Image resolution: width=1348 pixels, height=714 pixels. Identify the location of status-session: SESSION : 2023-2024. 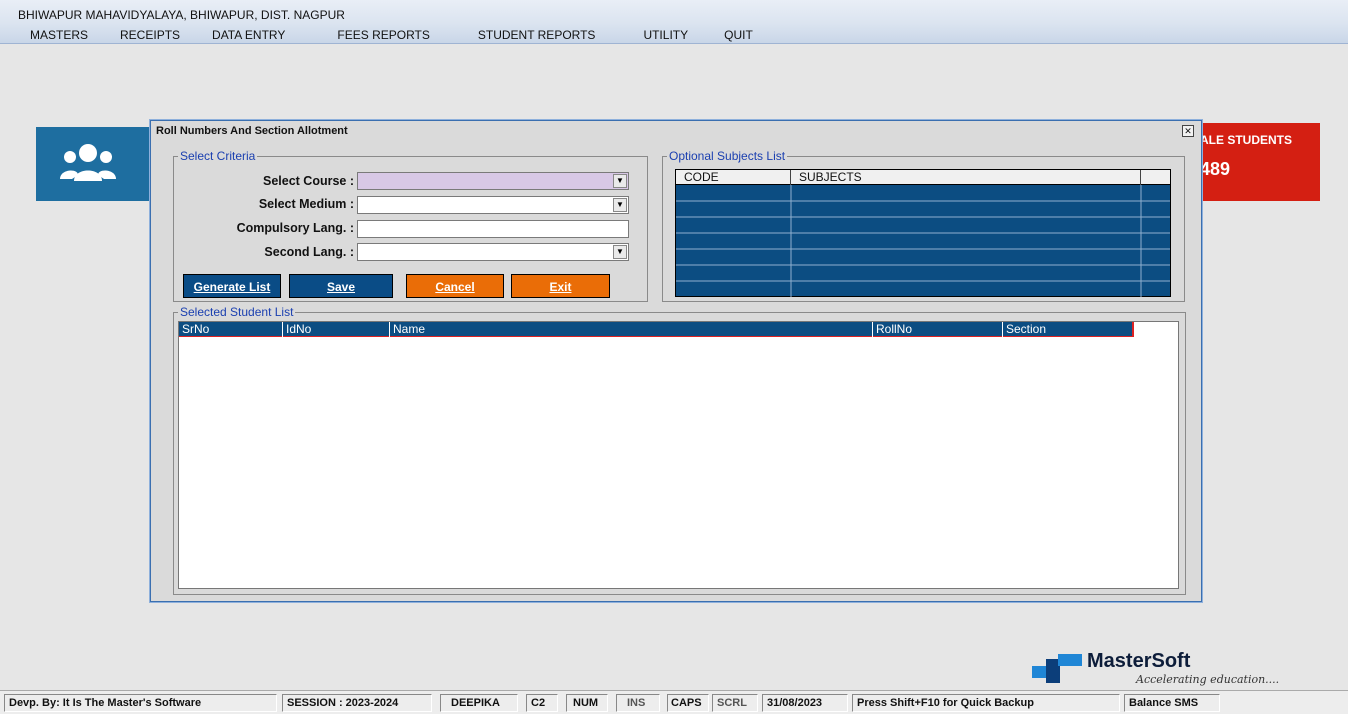
(357, 703).